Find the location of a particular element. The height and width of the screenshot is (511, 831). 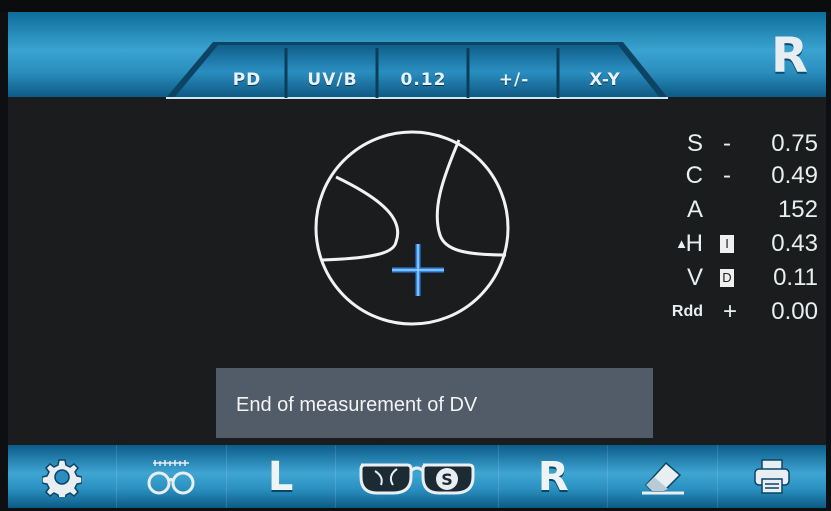

rdd-sign: + is located at coordinates (730, 311).